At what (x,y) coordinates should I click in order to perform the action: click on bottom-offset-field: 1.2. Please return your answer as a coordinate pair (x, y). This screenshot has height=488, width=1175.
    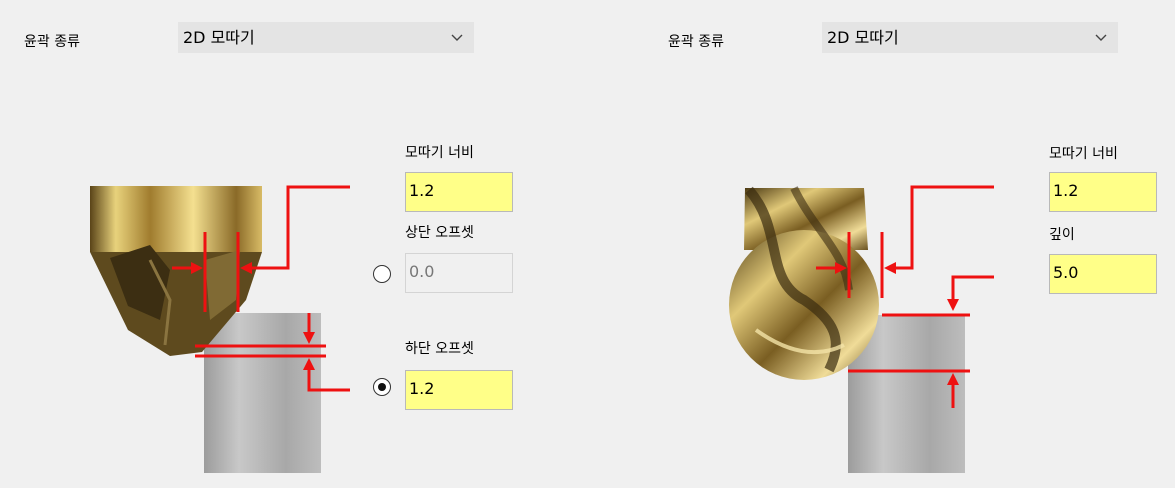
    Looking at the image, I should click on (459, 390).